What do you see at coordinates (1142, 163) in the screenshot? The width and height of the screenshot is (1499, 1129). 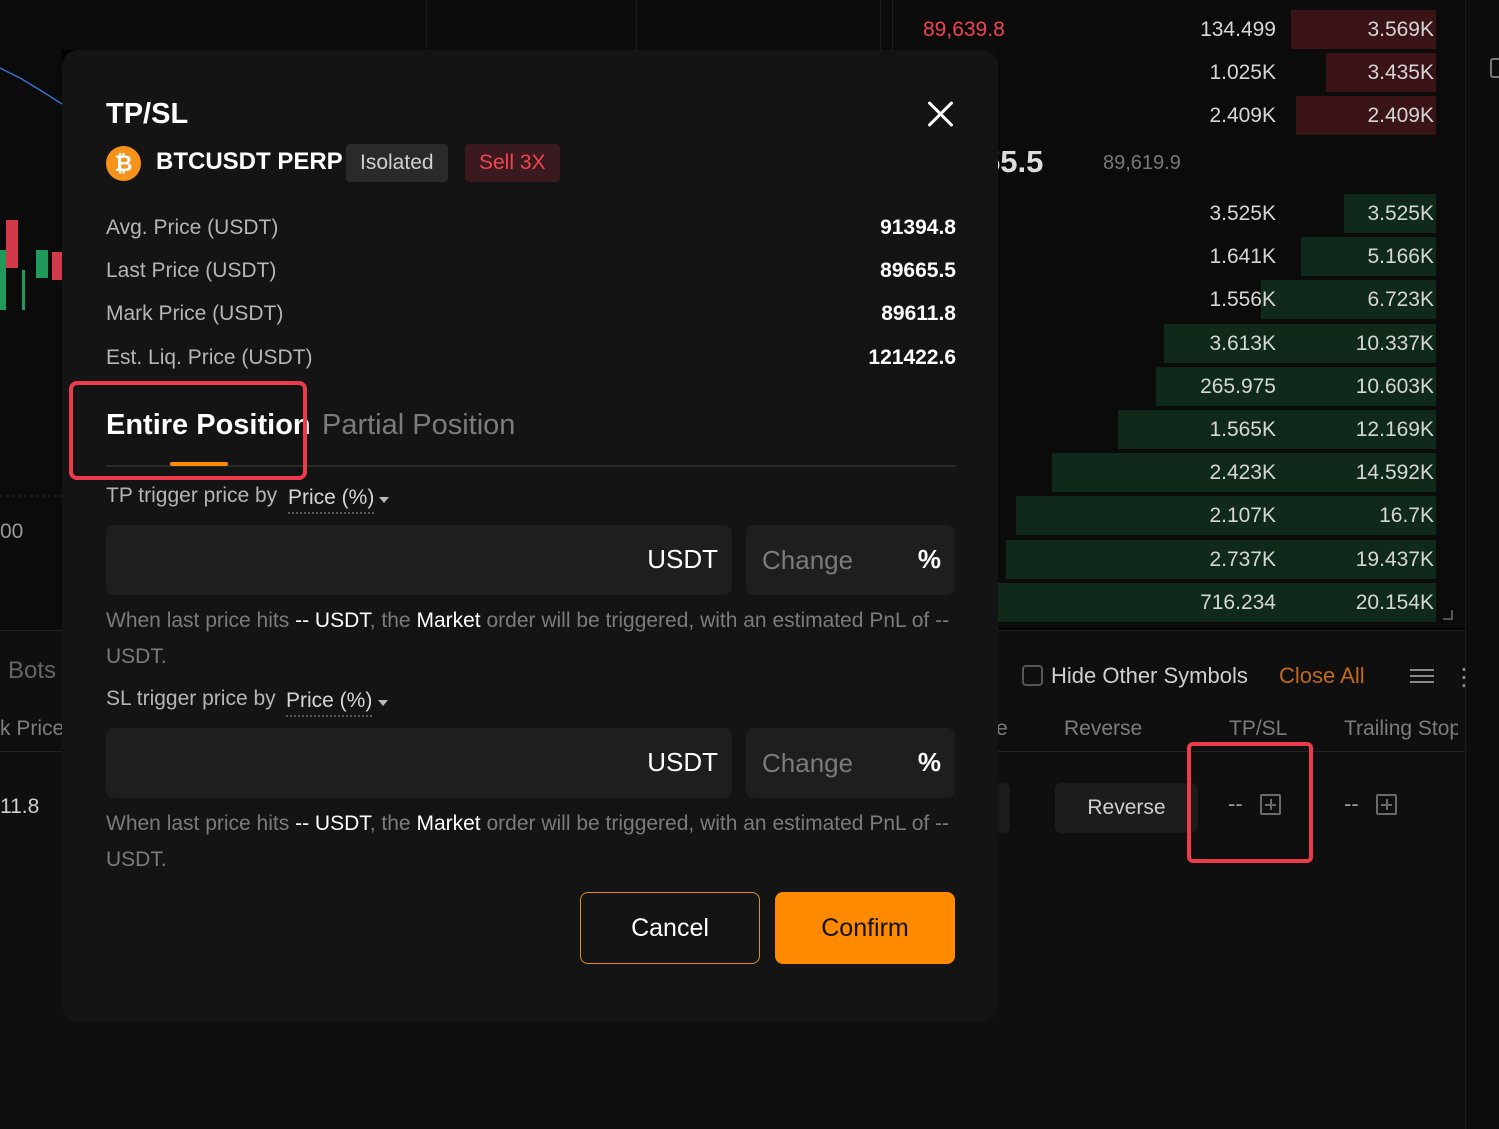 I see `mark-price: 89,619.9` at bounding box center [1142, 163].